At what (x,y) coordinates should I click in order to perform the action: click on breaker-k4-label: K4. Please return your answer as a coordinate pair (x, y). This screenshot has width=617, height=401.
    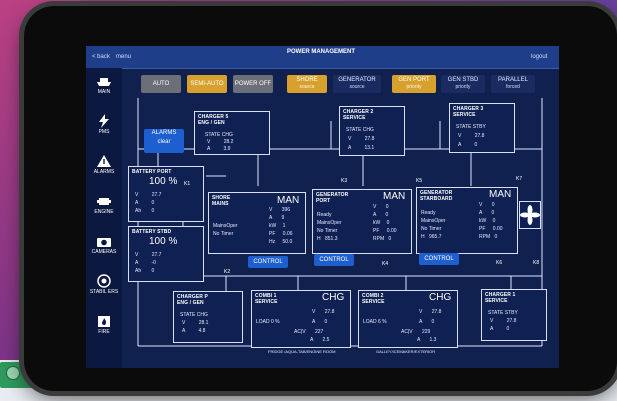
    Looking at the image, I should click on (385, 264).